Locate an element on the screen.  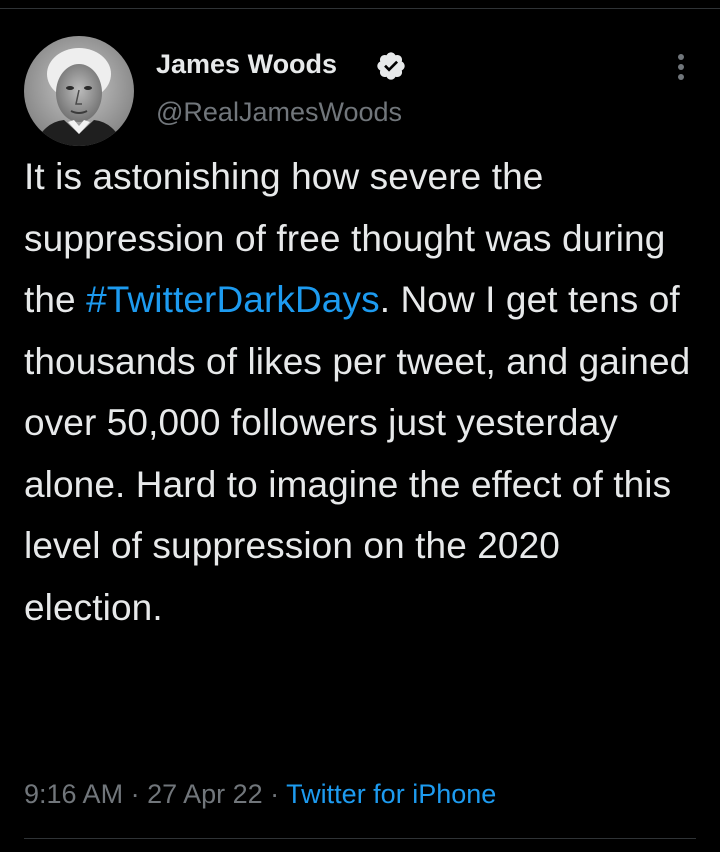
more-vertical-icon is located at coordinates (681, 68).